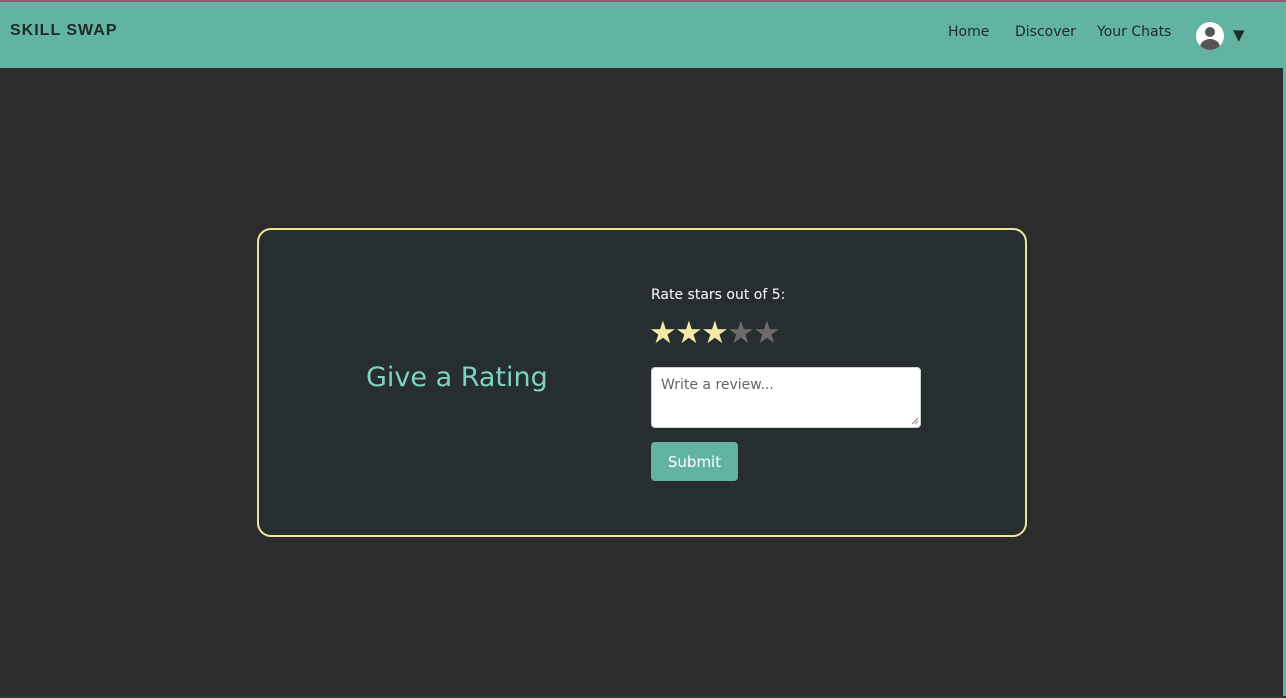 The height and width of the screenshot is (698, 1286). Describe the element at coordinates (64, 31) in the screenshot. I see `brand-logo: SKILL SWAP` at that location.